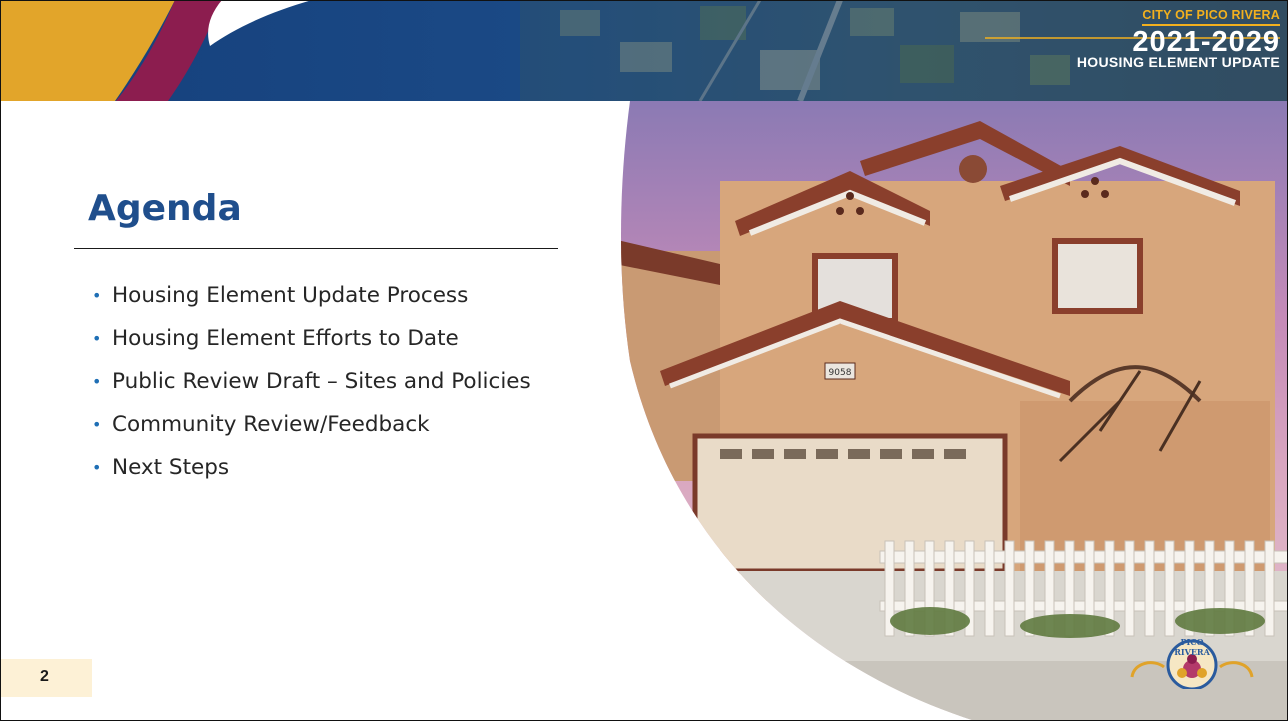 The image size is (1288, 721). Describe the element at coordinates (1192, 664) in the screenshot. I see `pico-rivera-logo: PICO RIVERA` at that location.